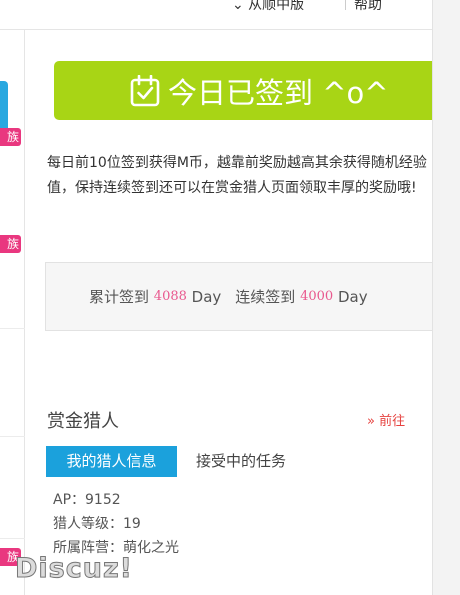 Image resolution: width=460 pixels, height=595 pixels. What do you see at coordinates (119, 297) in the screenshot?
I see `total-signin-label: 累计签到` at bounding box center [119, 297].